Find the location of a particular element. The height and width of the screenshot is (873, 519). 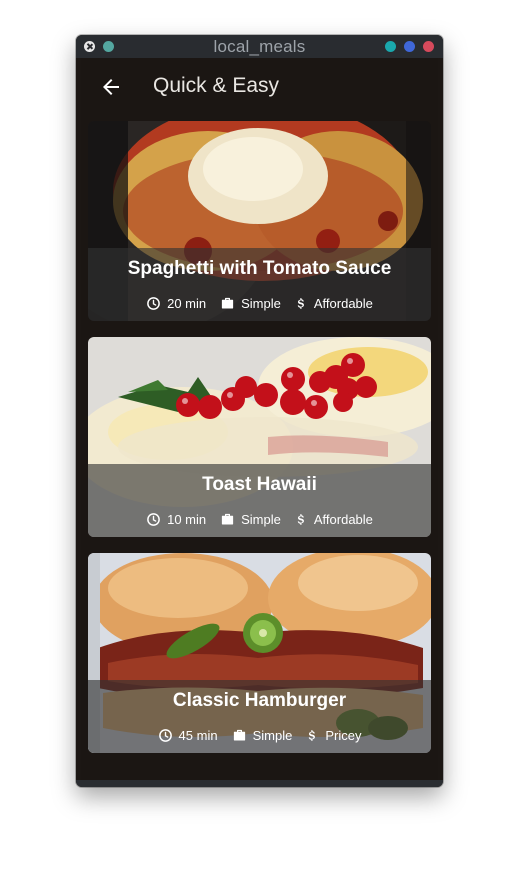

meal-title: Classic Hamburger is located at coordinates (259, 700).